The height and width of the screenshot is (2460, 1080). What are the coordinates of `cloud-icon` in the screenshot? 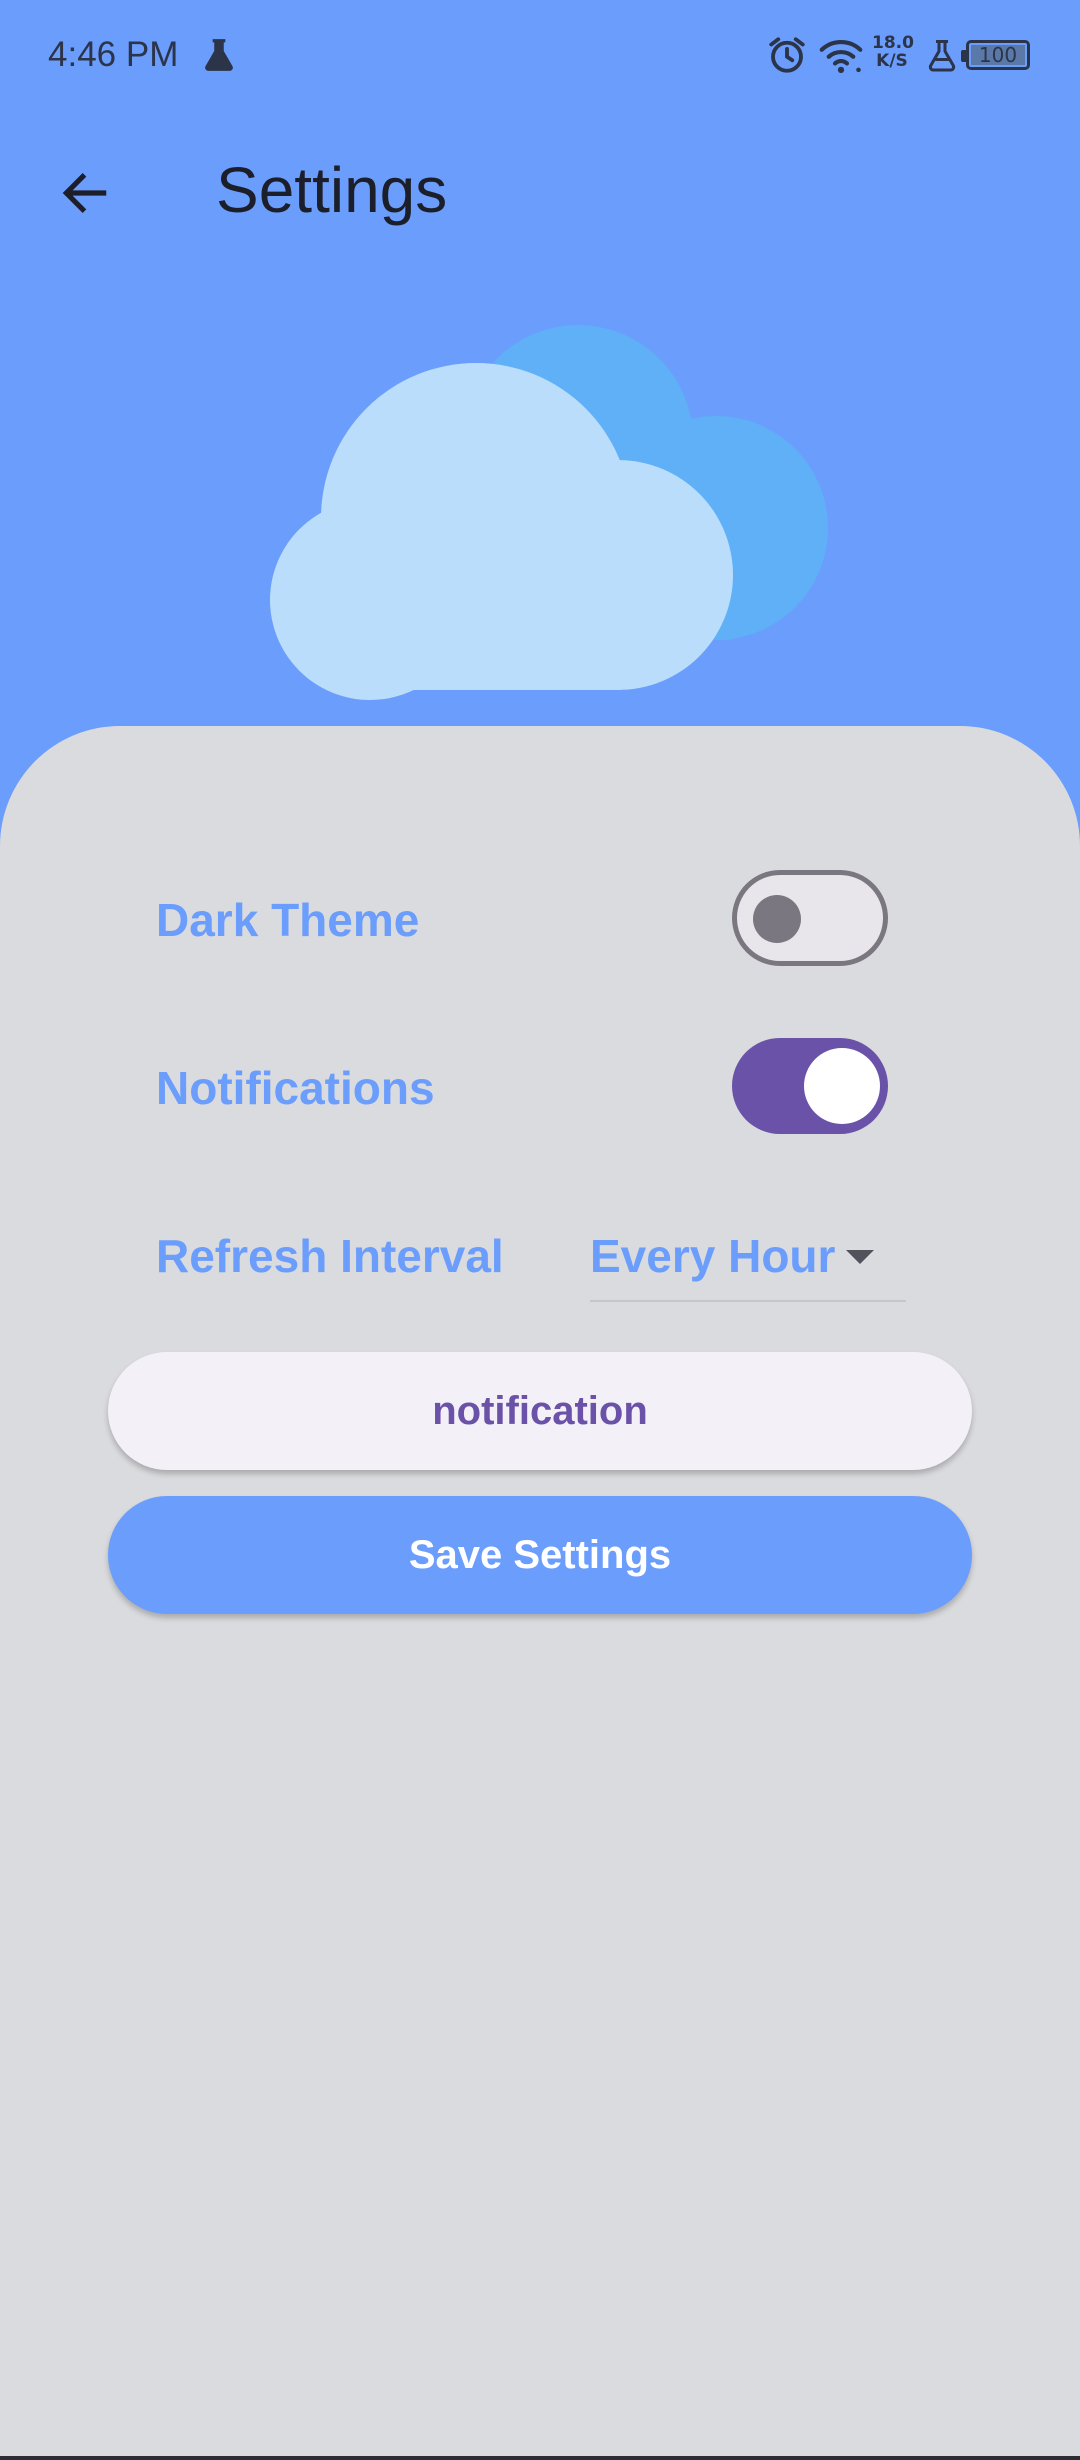 It's located at (549, 512).